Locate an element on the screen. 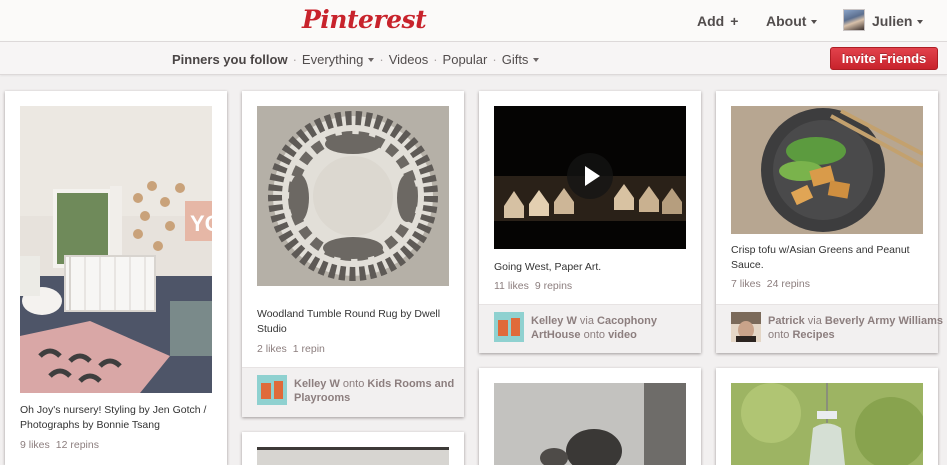 This screenshot has width=947, height=465. nav-popular: Popular is located at coordinates (465, 59).